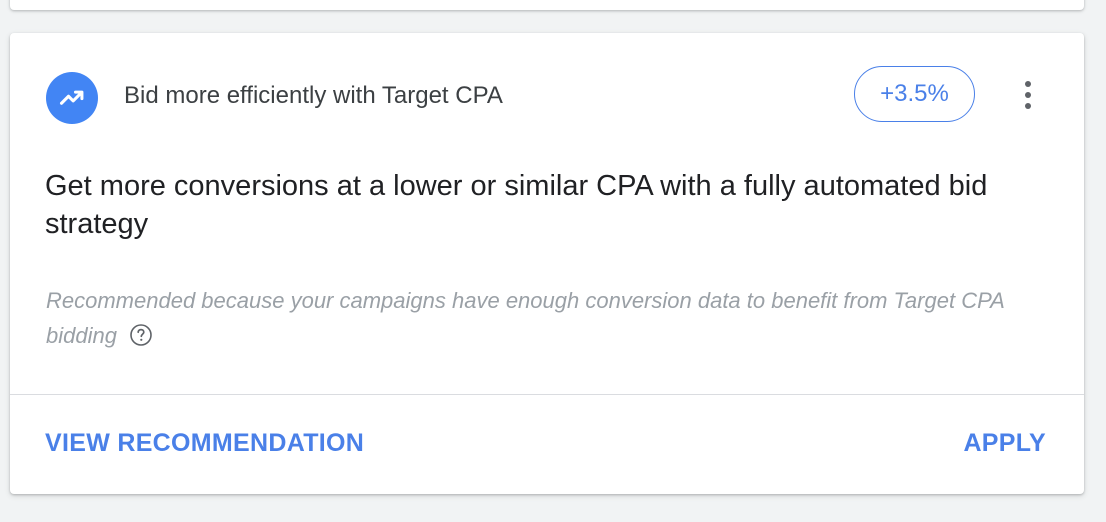  Describe the element at coordinates (914, 94) in the screenshot. I see `score-badge: +3.5%` at that location.